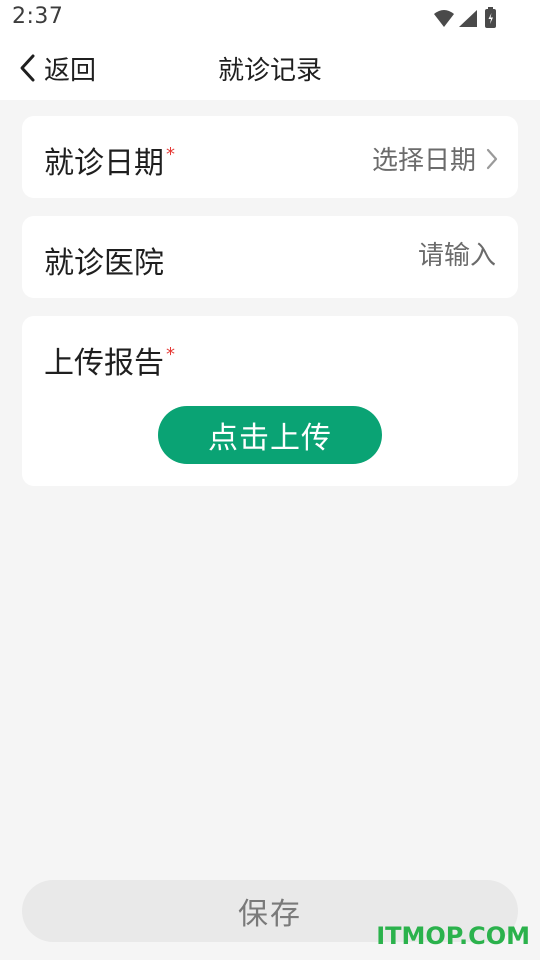  What do you see at coordinates (423, 161) in the screenshot?
I see `visit-date-placeholder: 选择日期` at bounding box center [423, 161].